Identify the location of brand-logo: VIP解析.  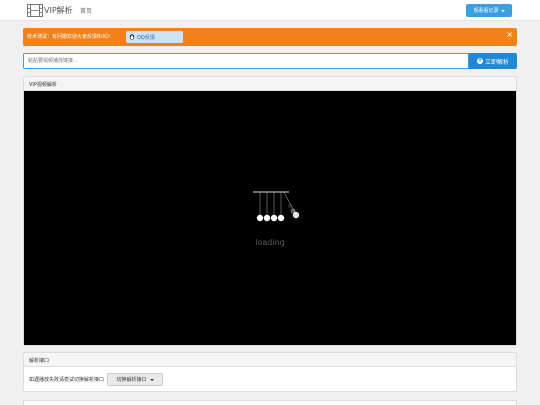
(50, 10).